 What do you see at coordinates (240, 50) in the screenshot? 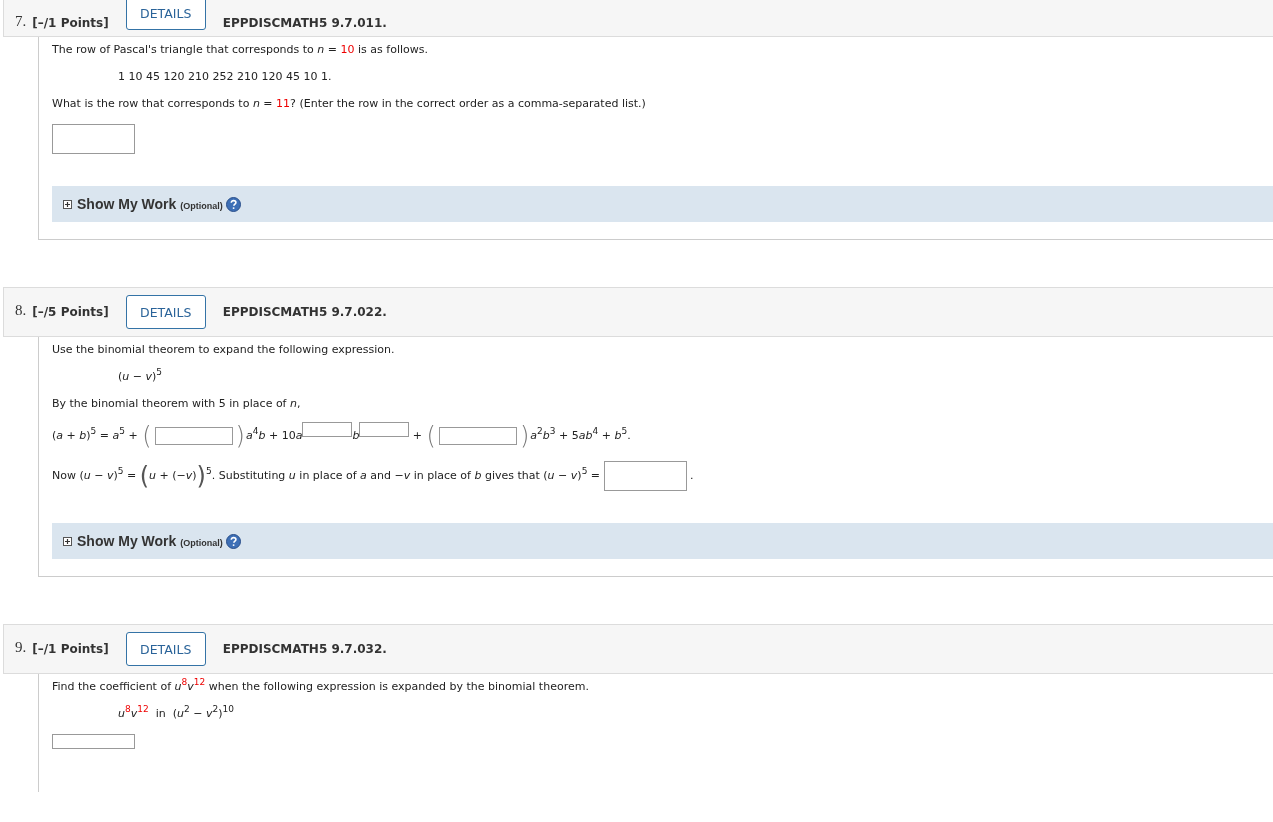
I see `question-text: The row of Pascal's triangle that corresponds to n = 10 is as follows.` at bounding box center [240, 50].